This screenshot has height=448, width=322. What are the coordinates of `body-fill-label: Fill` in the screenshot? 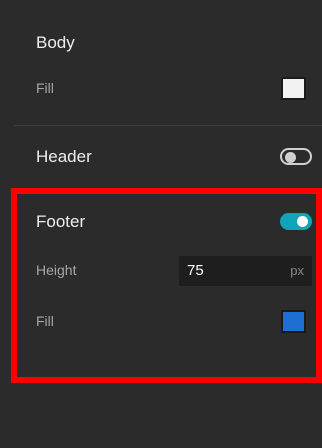 It's located at (45, 88).